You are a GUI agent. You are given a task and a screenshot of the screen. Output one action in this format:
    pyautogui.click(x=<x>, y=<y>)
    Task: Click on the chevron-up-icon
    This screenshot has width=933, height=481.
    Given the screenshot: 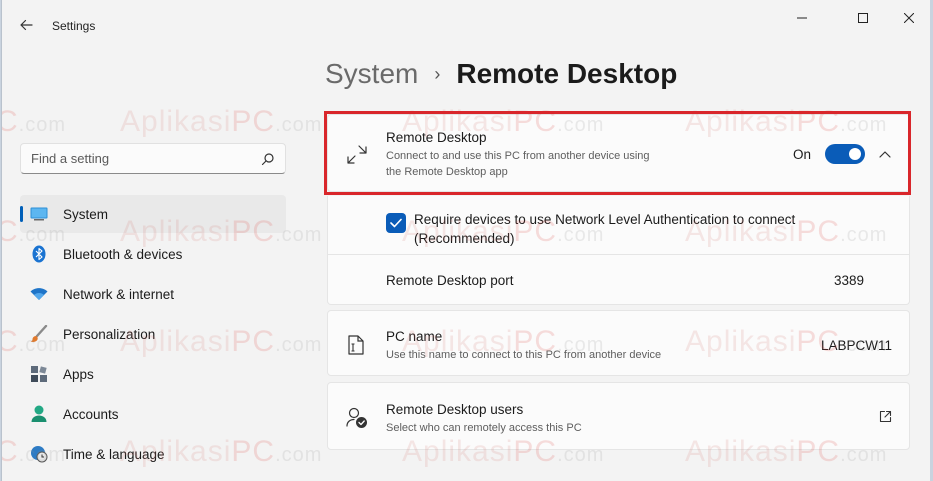 What is the action you would take?
    pyautogui.click(x=885, y=154)
    